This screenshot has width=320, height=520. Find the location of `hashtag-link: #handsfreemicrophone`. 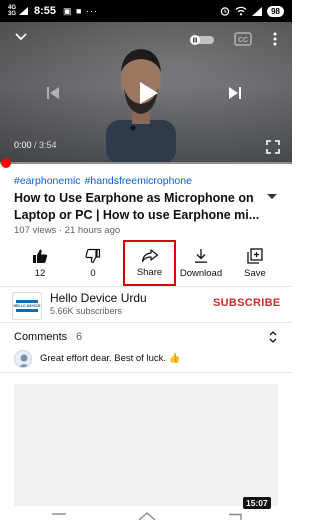

hashtag-link: #handsfreemicrophone is located at coordinates (138, 181).